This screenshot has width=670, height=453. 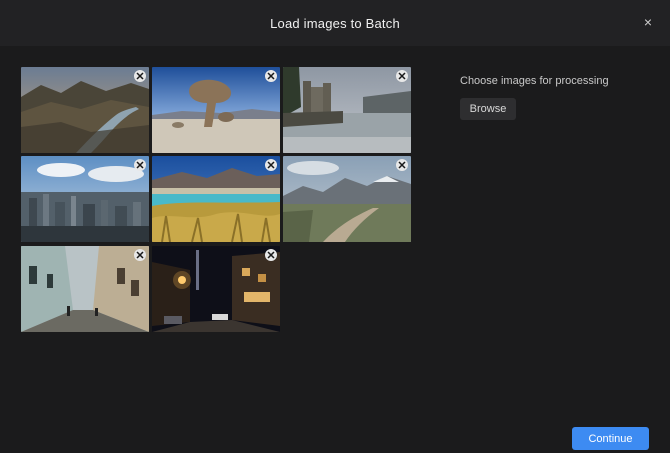 I want to click on dialog-header: Load images to Batch ×, so click(x=335, y=23).